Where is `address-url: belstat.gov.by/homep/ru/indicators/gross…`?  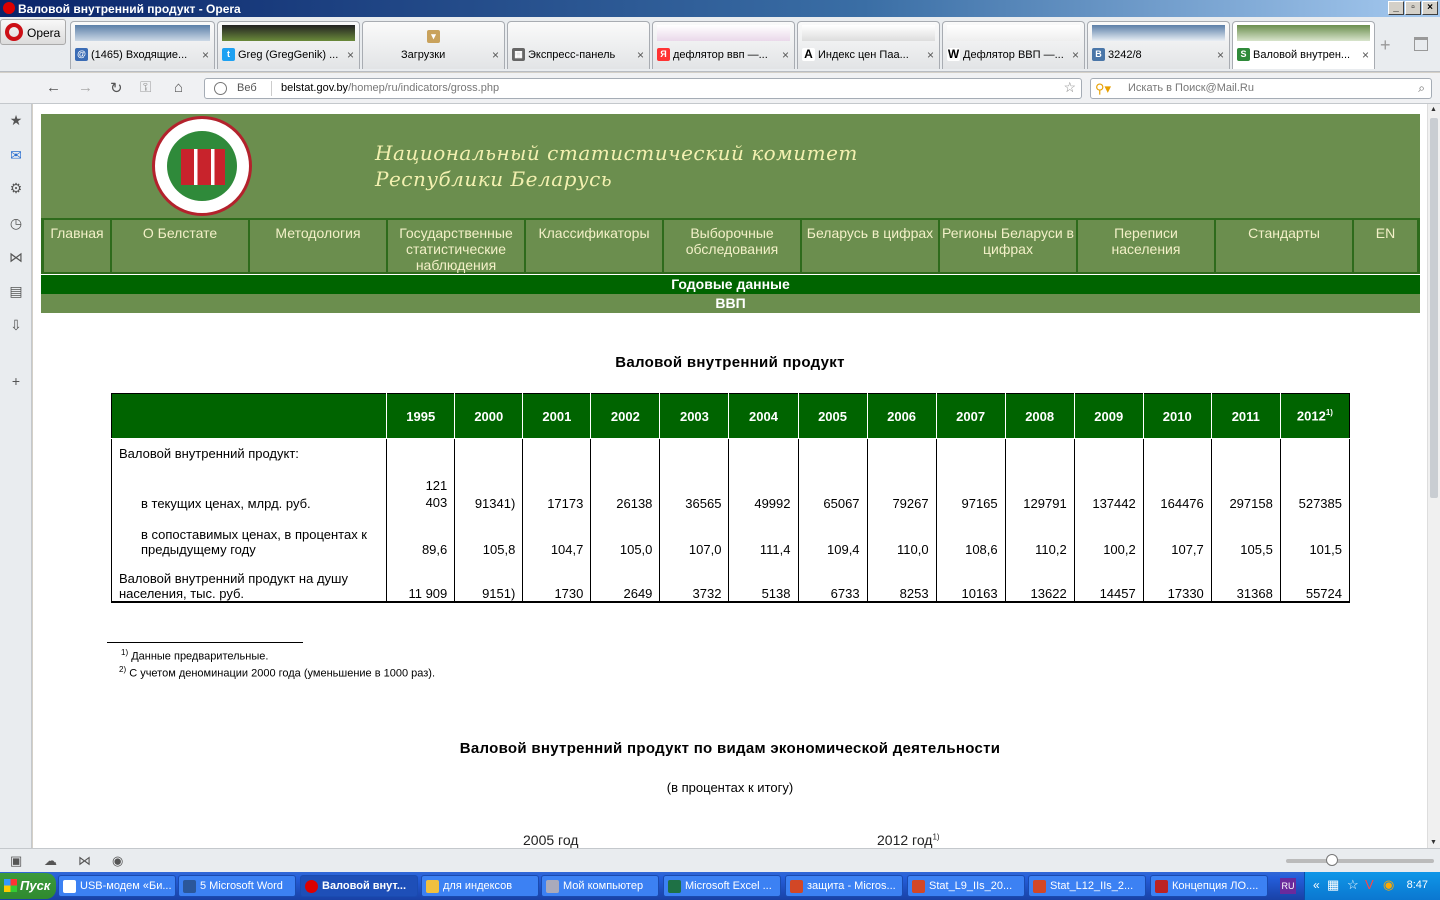 address-url: belstat.gov.by/homep/ru/indicators/gross… is located at coordinates (390, 88).